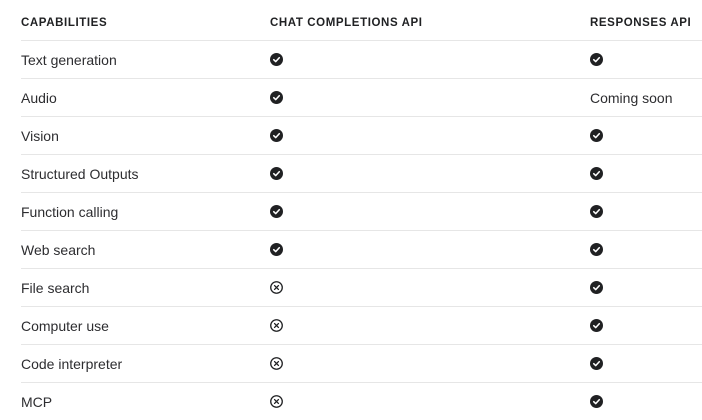  Describe the element at coordinates (55, 287) in the screenshot. I see `capability-name: File search` at that location.